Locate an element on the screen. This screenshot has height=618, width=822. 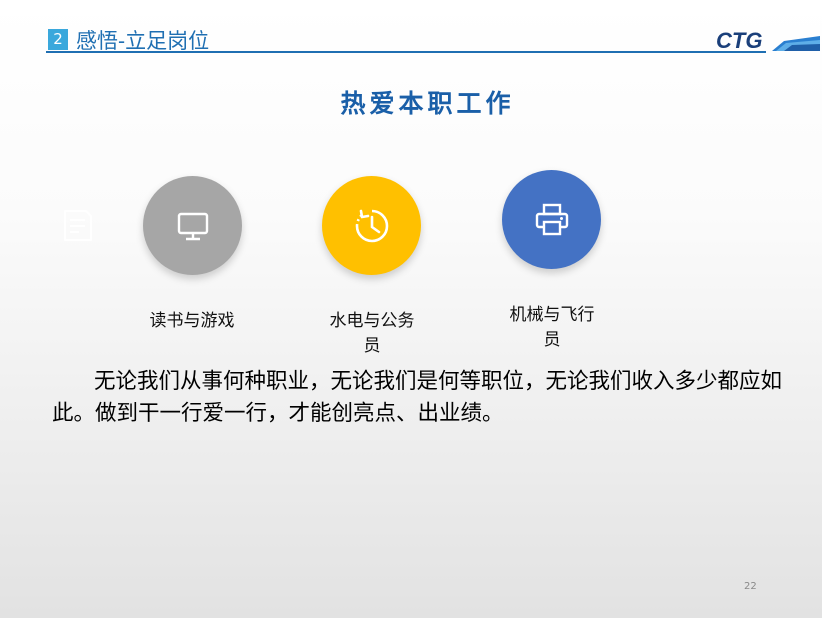
mechanic-pilot-circle is located at coordinates (551, 219).